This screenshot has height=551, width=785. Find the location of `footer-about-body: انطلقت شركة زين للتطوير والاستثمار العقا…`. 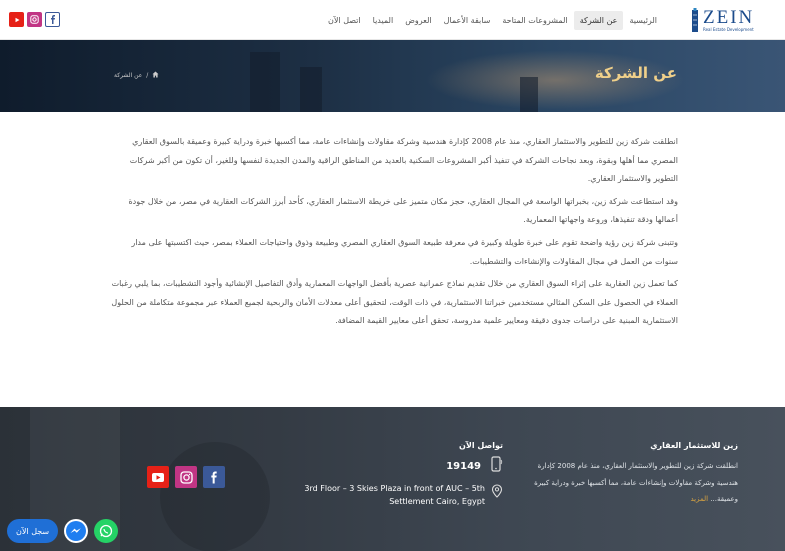

footer-about-body: انطلقت شركة زين للتطوير والاستثمار العقا… is located at coordinates (636, 482).